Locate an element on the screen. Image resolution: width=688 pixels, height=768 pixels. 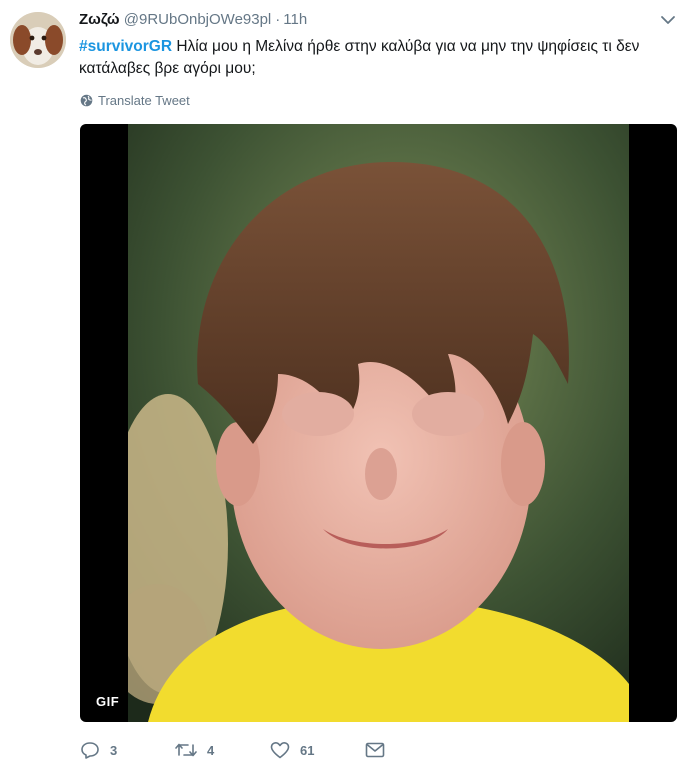
reply-icon is located at coordinates (90, 750).